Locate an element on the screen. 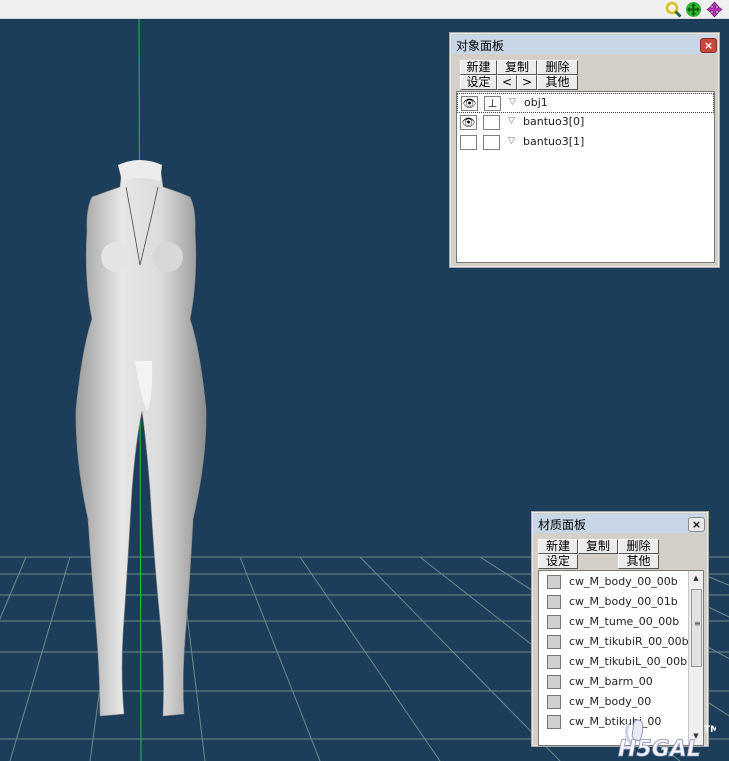 This screenshot has width=729, height=761. object-copy-button: 复制 is located at coordinates (517, 67).